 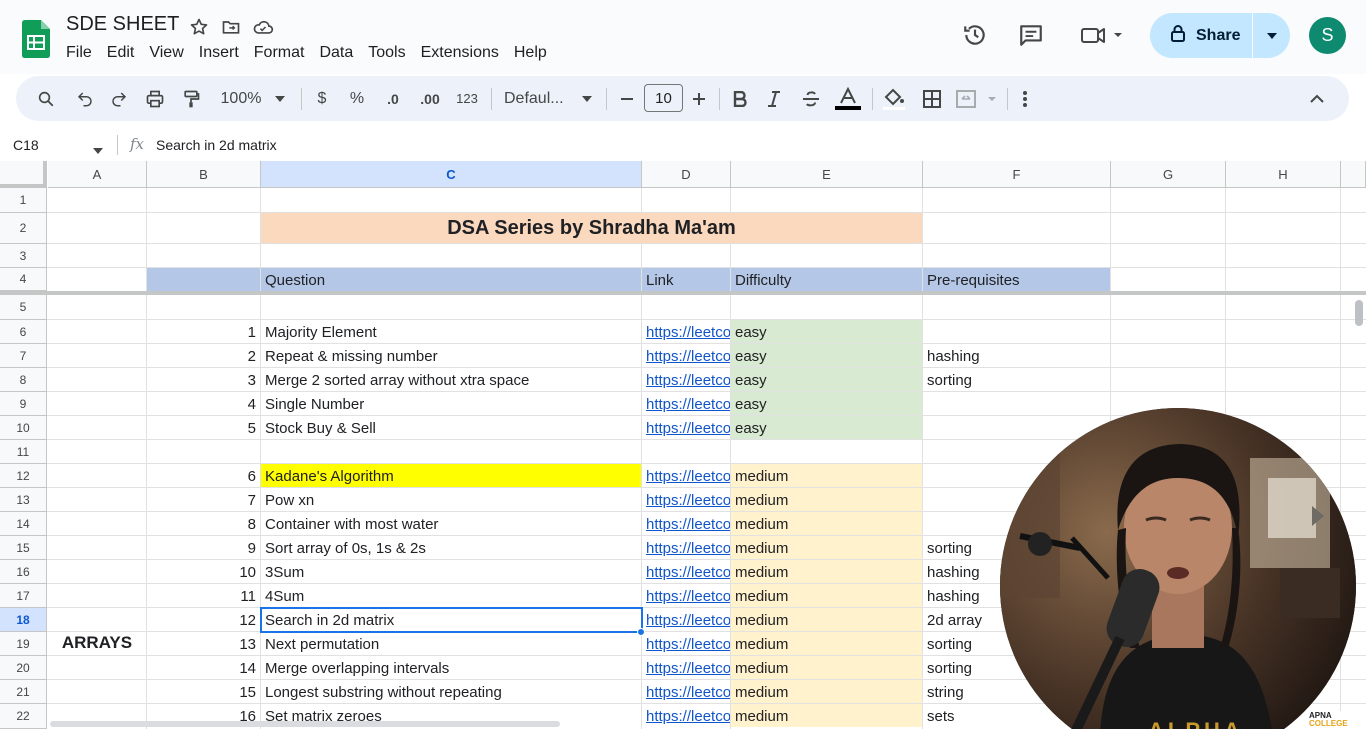 What do you see at coordinates (1016, 403) in the screenshot?
I see `prerequisite-cell` at bounding box center [1016, 403].